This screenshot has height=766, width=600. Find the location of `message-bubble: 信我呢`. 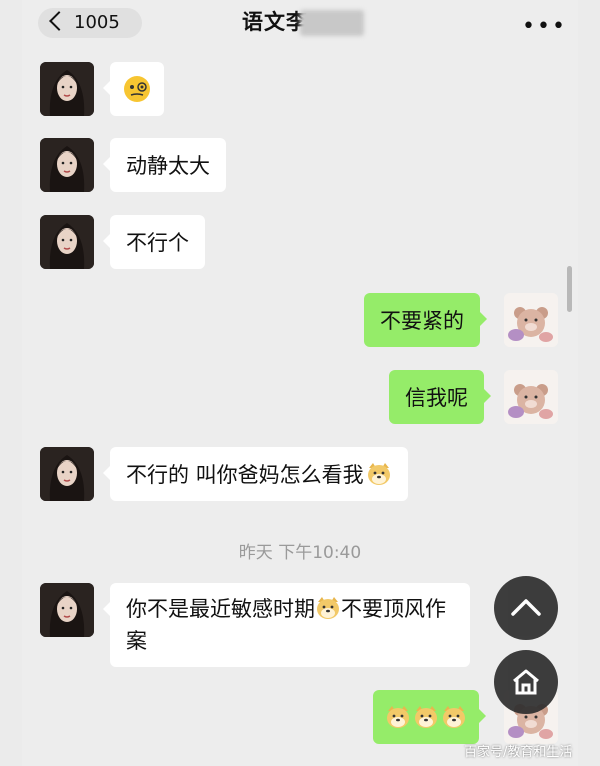

message-bubble: 信我呢 is located at coordinates (440, 397).